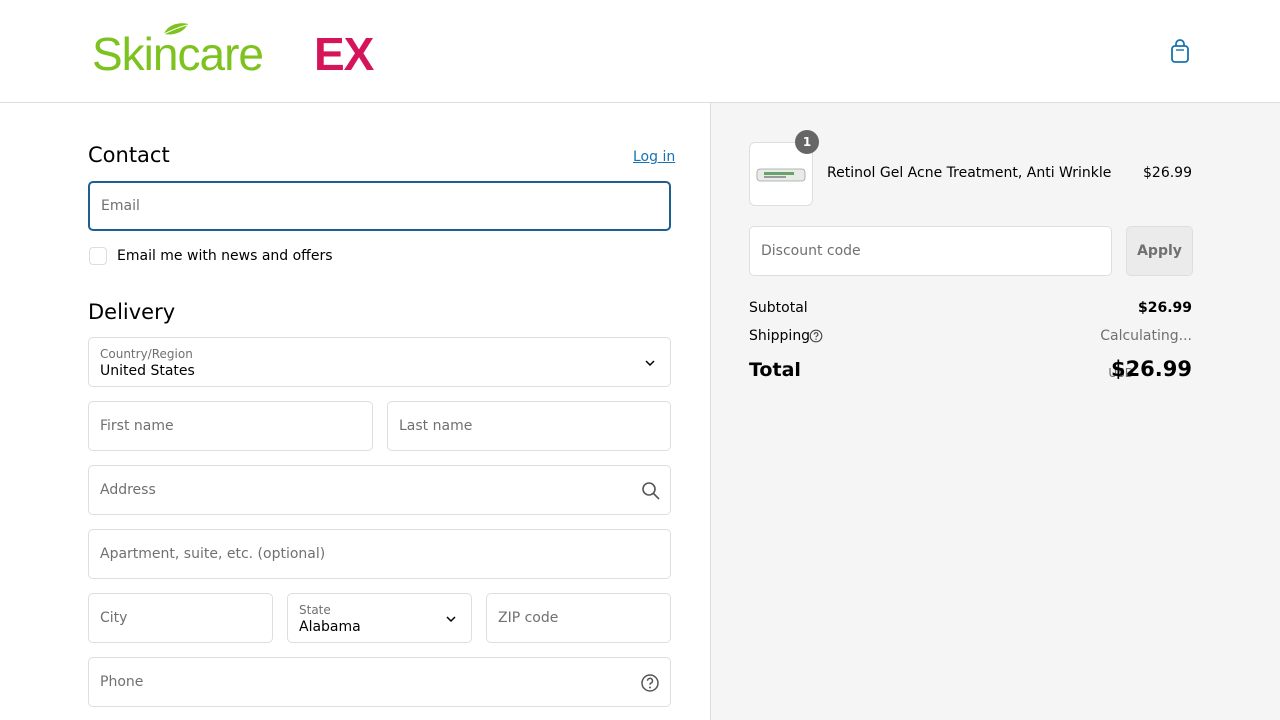 The width and height of the screenshot is (1280, 720). What do you see at coordinates (778, 308) in the screenshot?
I see `subtotal-label: Subtotal` at bounding box center [778, 308].